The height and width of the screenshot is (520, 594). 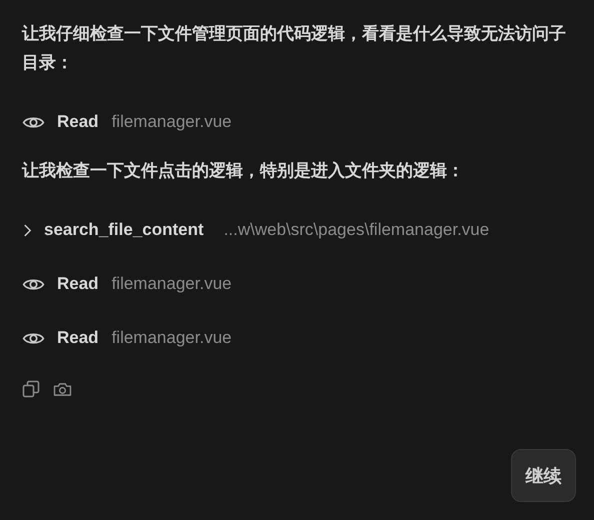 What do you see at coordinates (62, 389) in the screenshot?
I see `camera-icon` at bounding box center [62, 389].